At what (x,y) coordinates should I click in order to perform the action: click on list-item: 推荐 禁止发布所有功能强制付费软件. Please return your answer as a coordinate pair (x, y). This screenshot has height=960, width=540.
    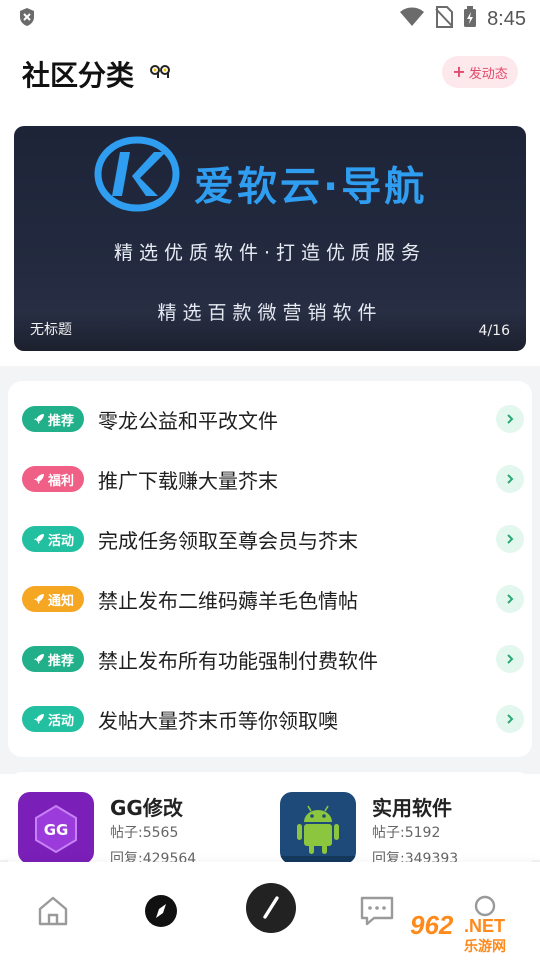
    Looking at the image, I should click on (270, 659).